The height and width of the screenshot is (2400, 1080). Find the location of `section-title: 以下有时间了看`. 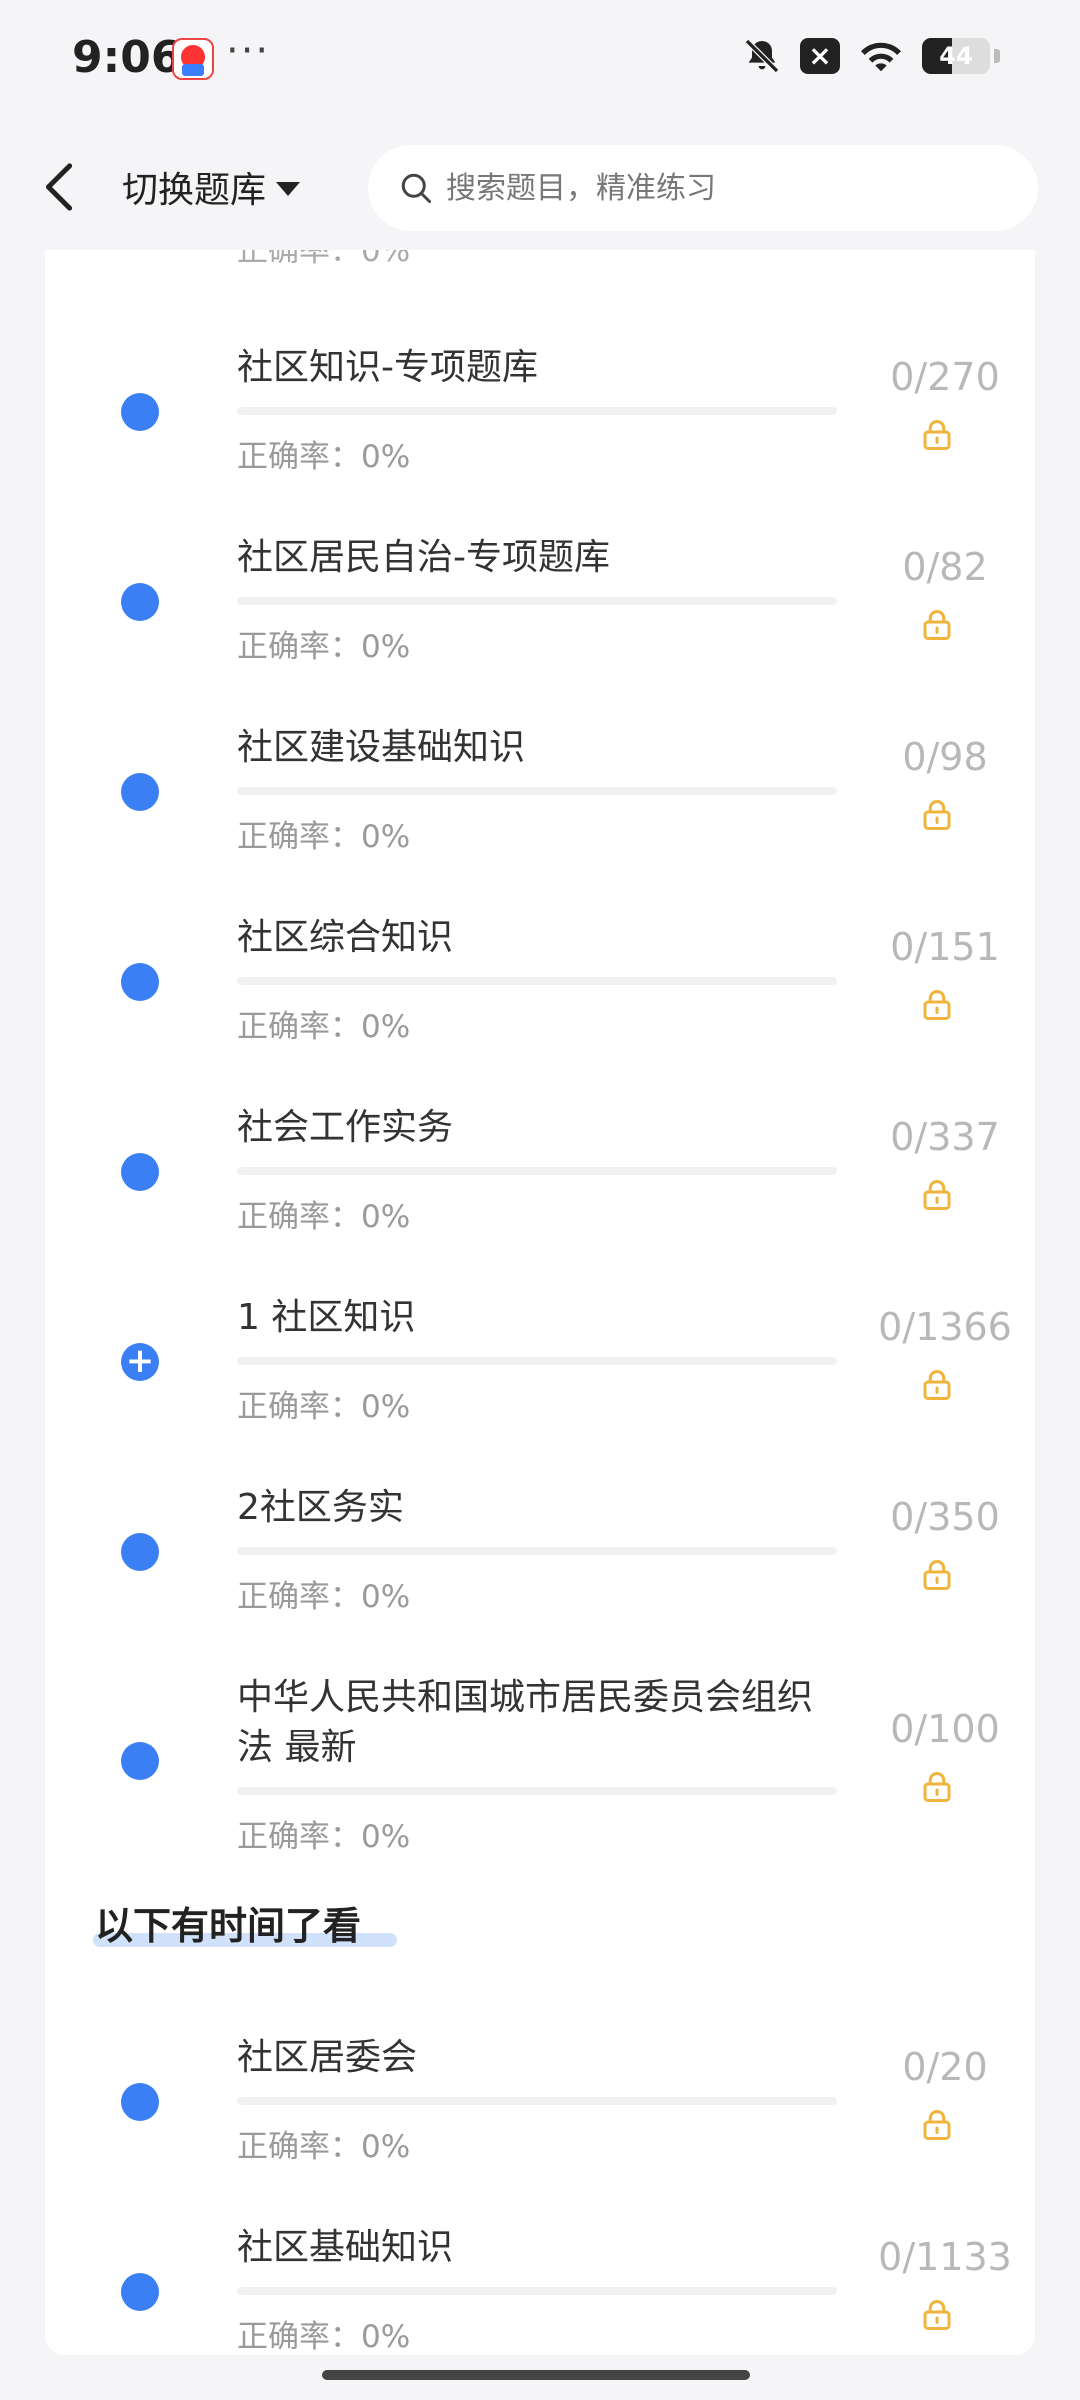

section-title: 以下有时间了看 is located at coordinates (228, 1926).